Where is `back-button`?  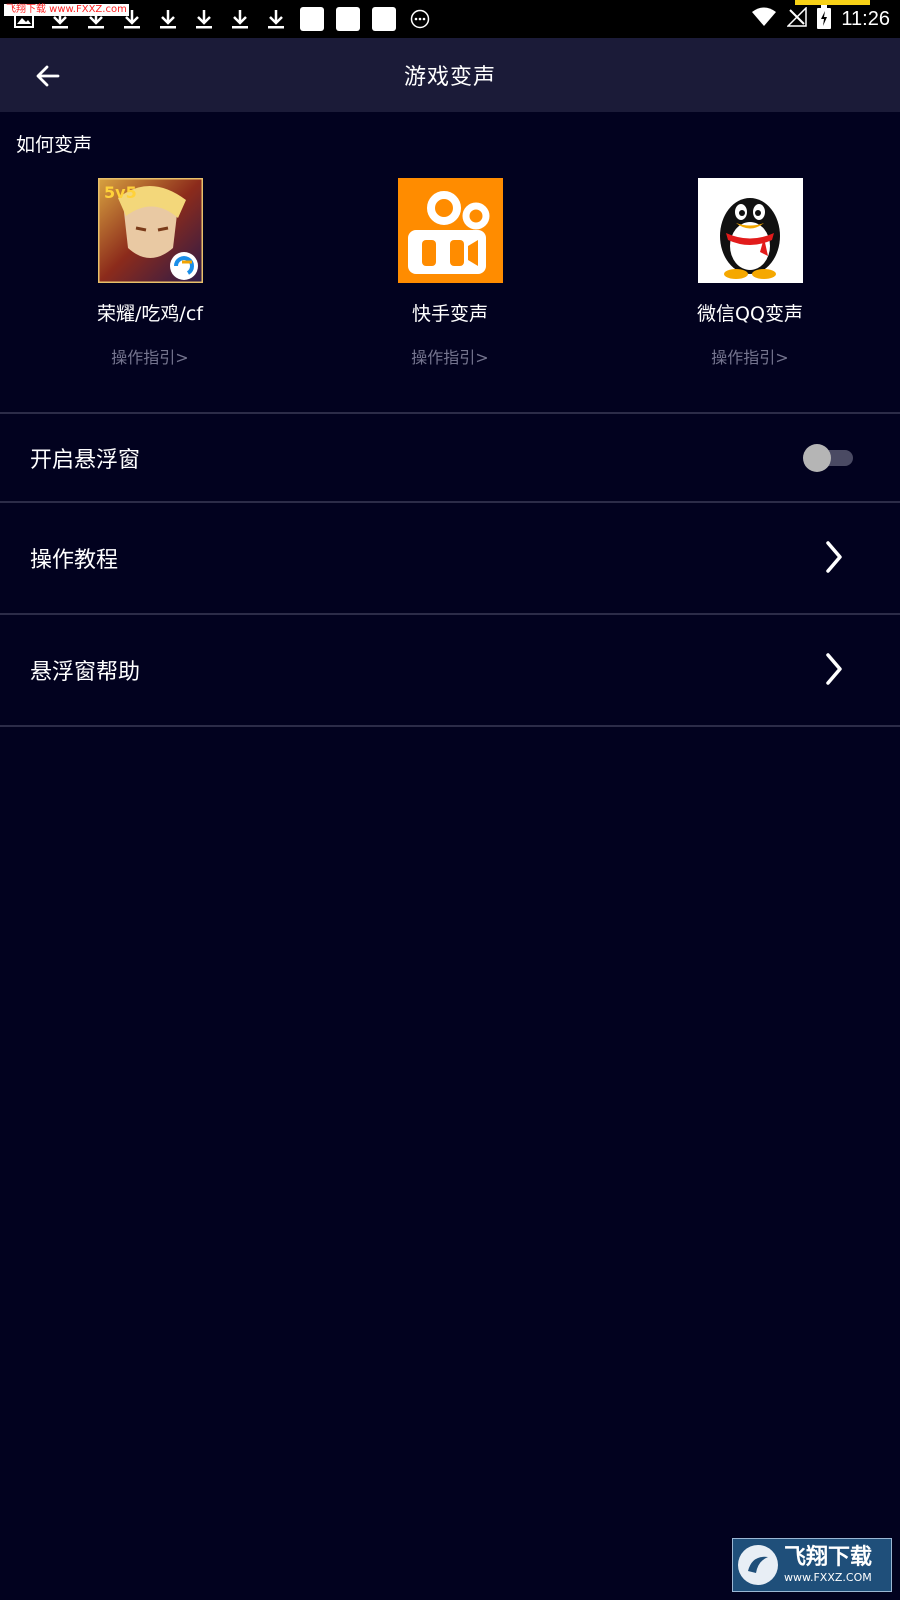 back-button is located at coordinates (48, 76).